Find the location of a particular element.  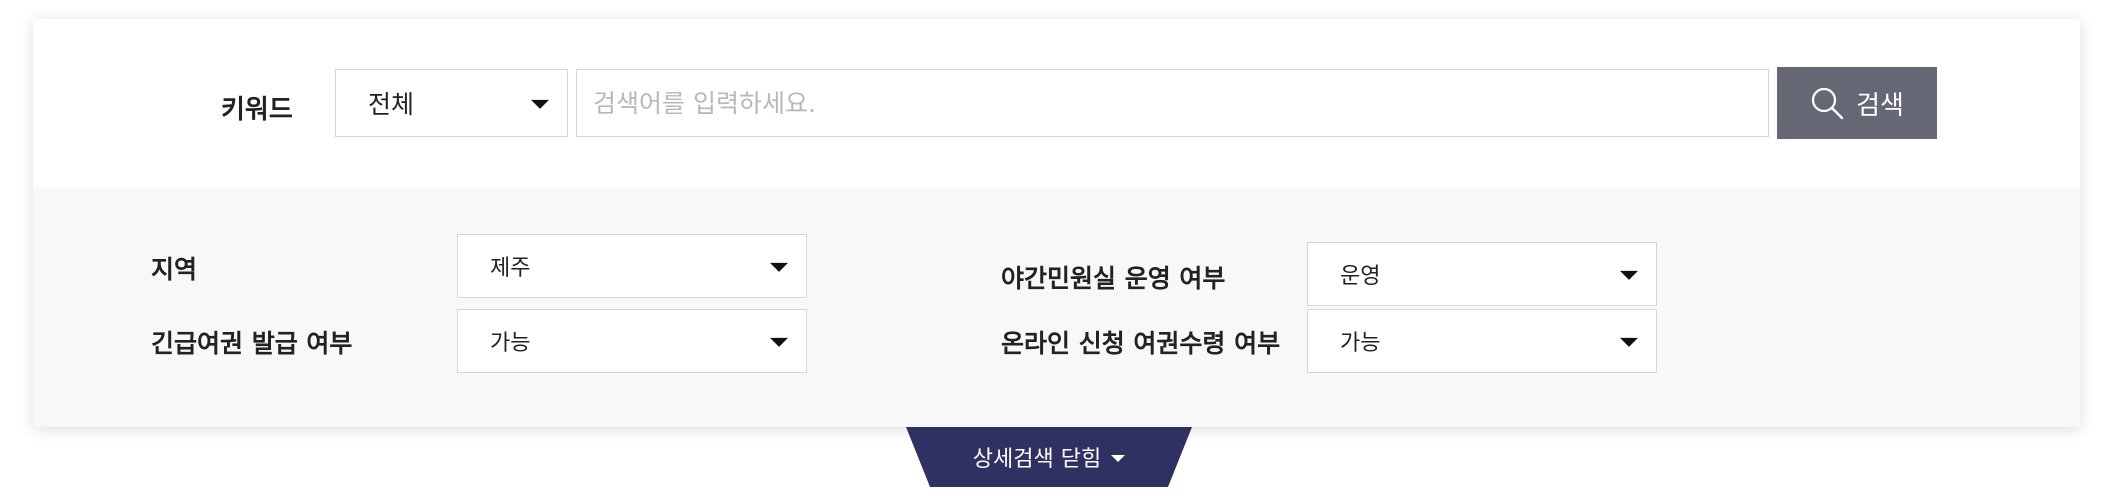

search-button: 검색 is located at coordinates (1857, 103).